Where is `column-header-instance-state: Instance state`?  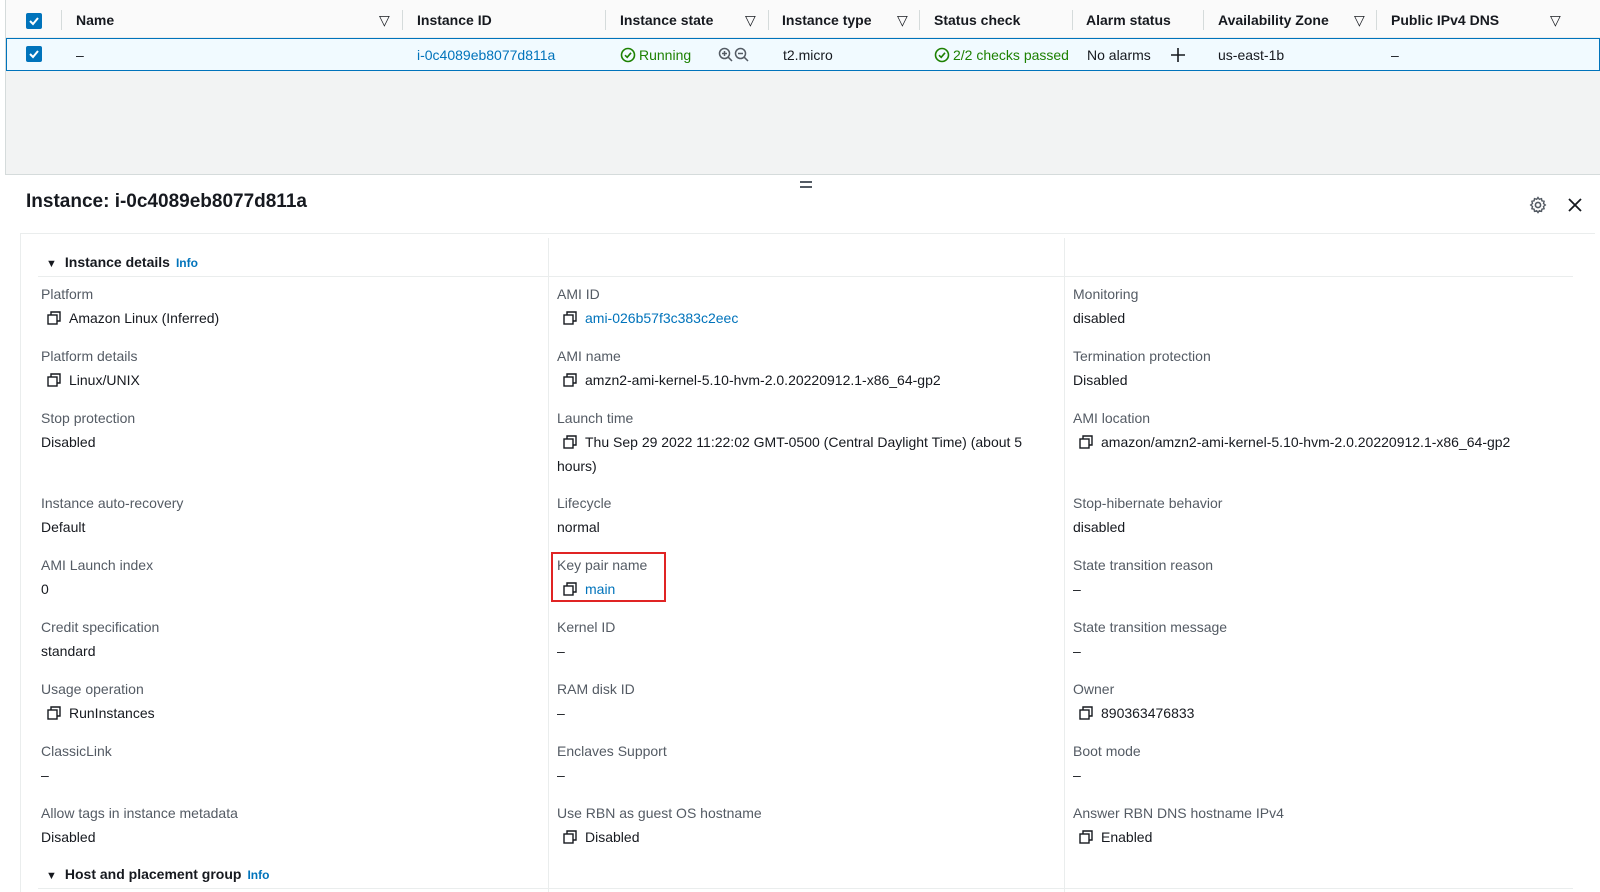 column-header-instance-state: Instance state is located at coordinates (666, 19).